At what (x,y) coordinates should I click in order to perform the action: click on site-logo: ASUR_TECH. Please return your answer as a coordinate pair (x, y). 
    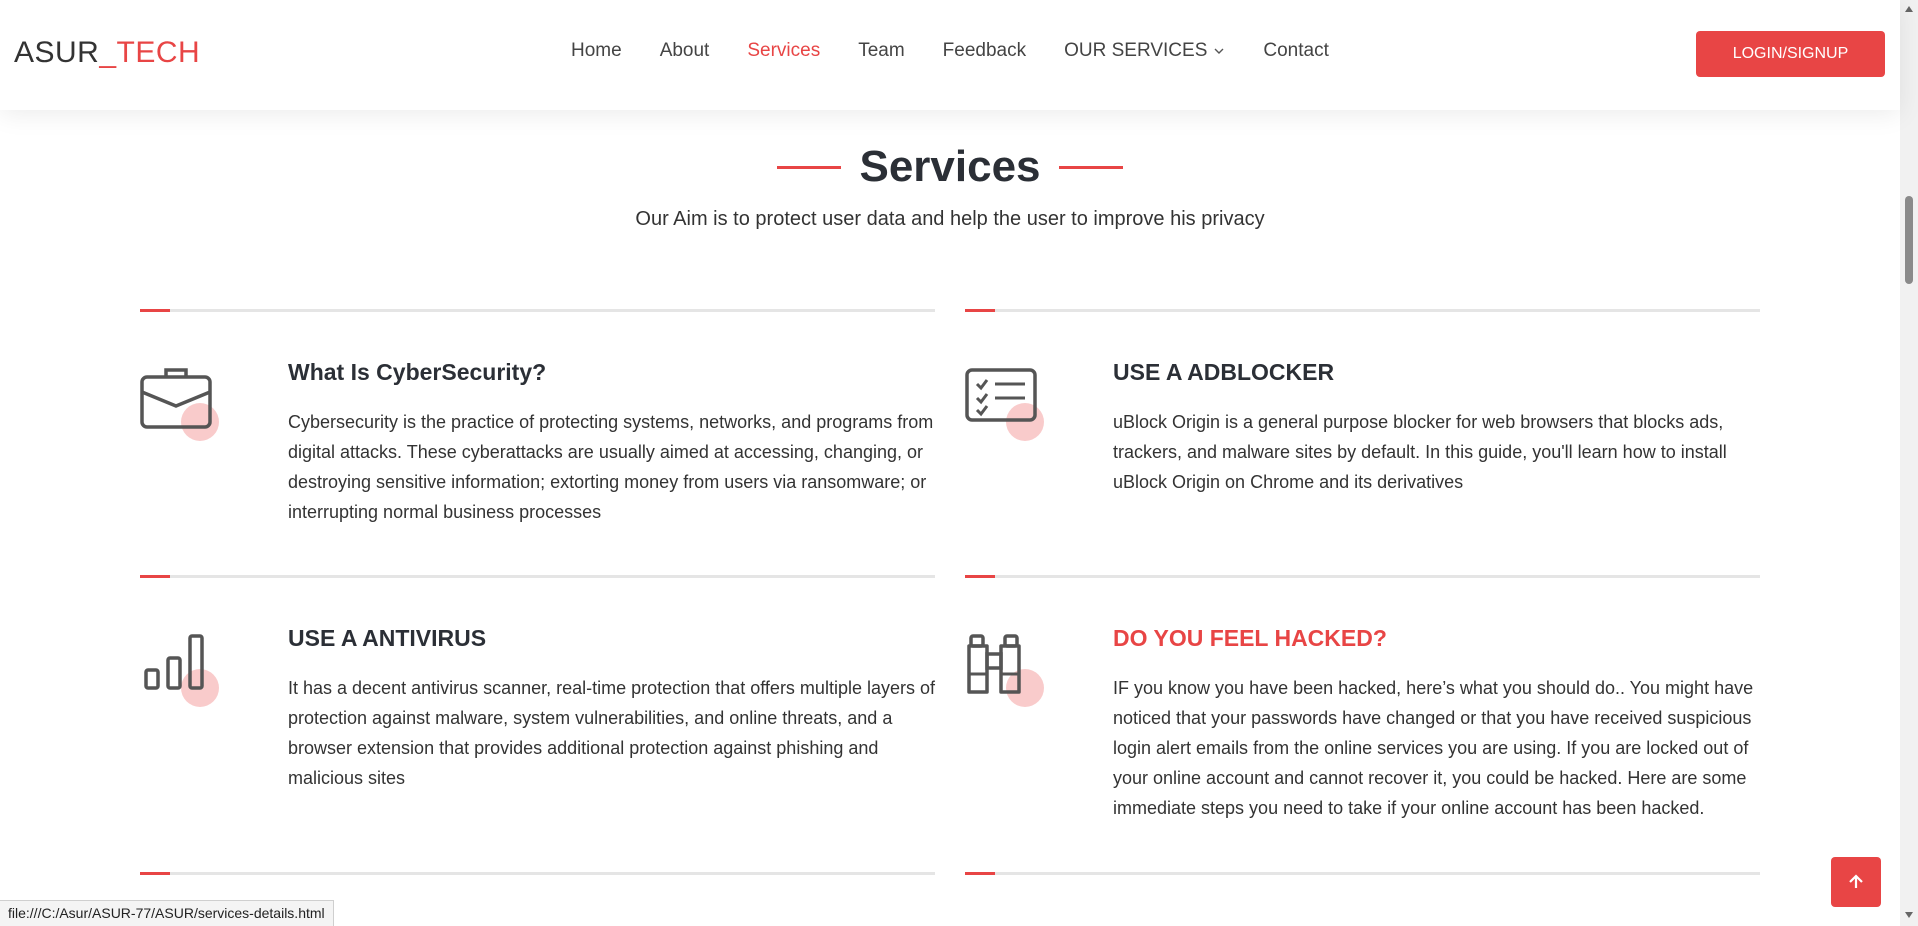
    Looking at the image, I should click on (107, 53).